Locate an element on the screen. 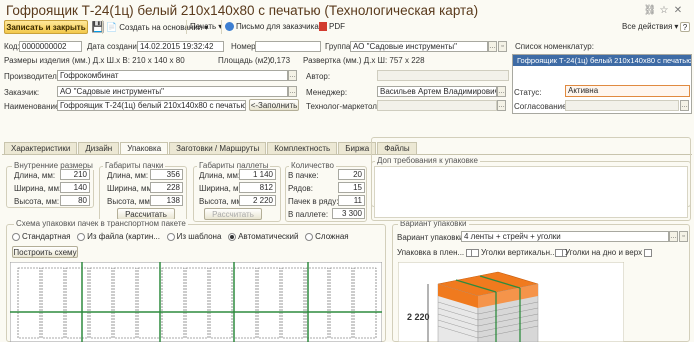  pdf-icon is located at coordinates (323, 26).